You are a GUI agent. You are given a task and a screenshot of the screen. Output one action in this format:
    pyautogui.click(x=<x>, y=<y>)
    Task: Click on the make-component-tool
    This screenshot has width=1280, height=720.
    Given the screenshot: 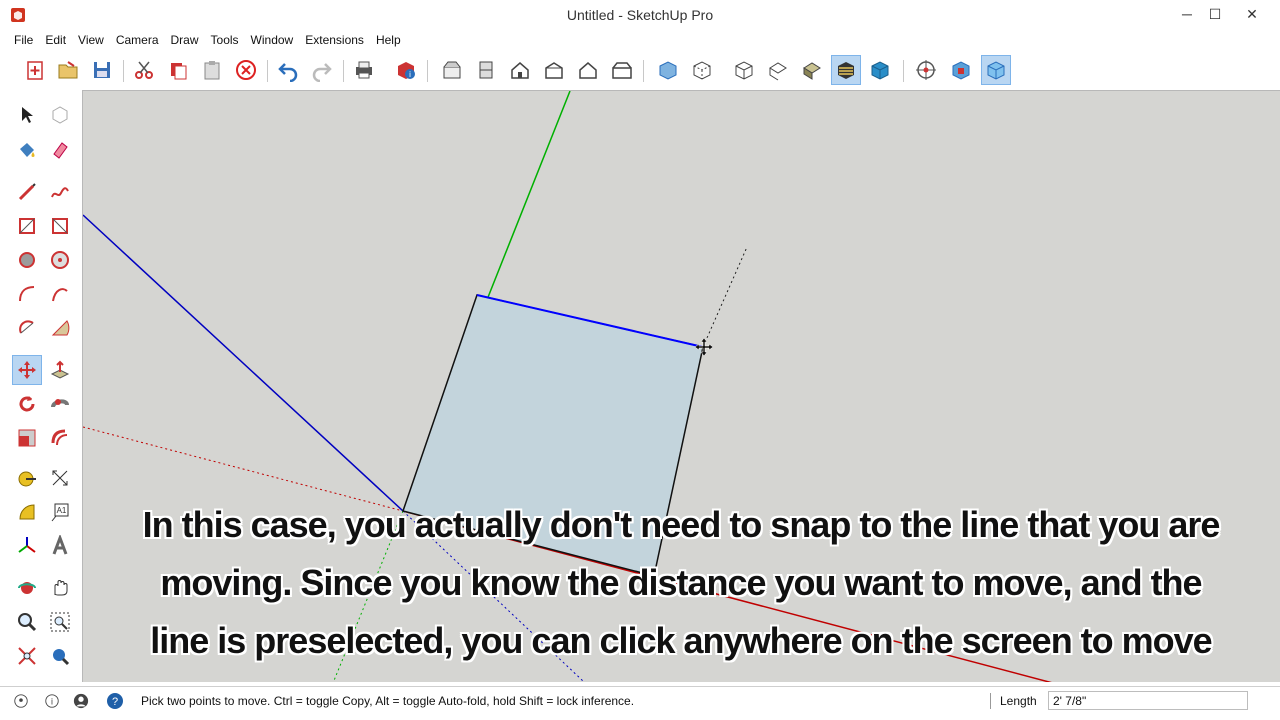 What is the action you would take?
    pyautogui.click(x=60, y=115)
    